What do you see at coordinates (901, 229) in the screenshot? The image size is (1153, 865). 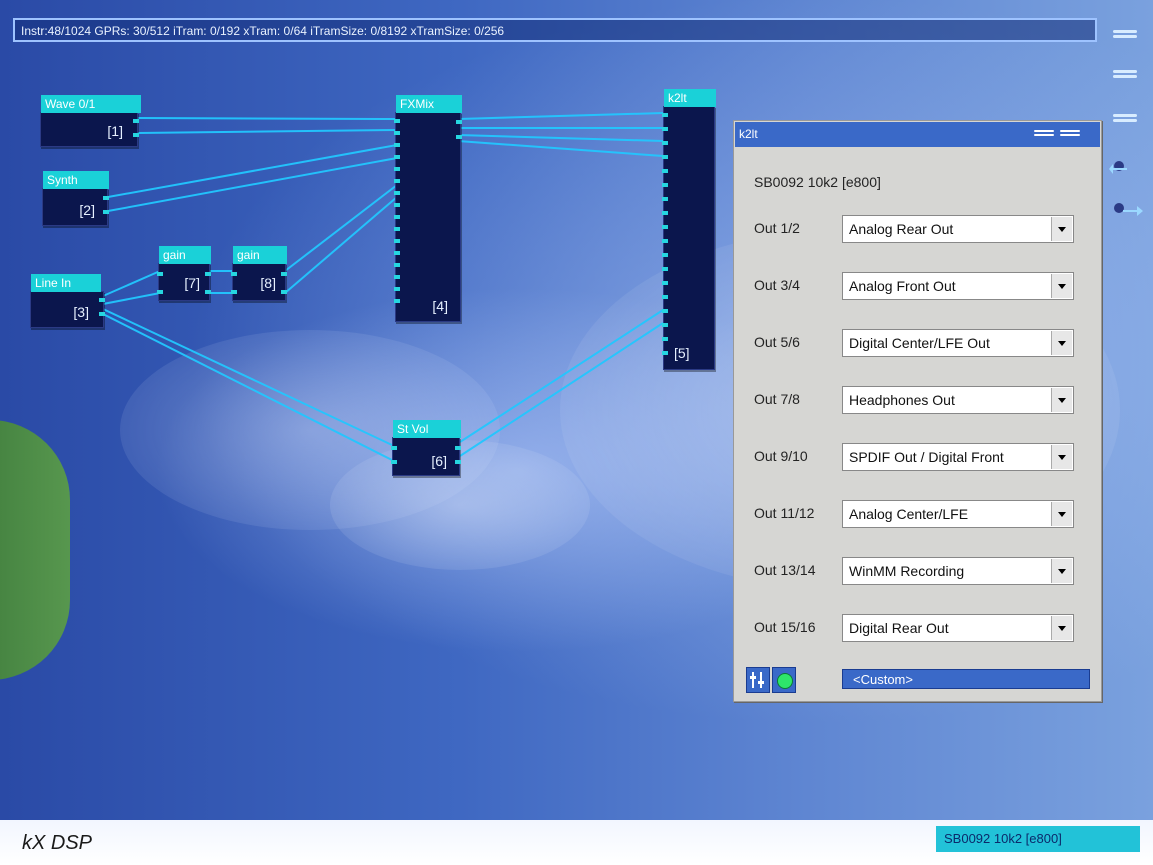 I see `output-select-value: Analog Rear Out` at bounding box center [901, 229].